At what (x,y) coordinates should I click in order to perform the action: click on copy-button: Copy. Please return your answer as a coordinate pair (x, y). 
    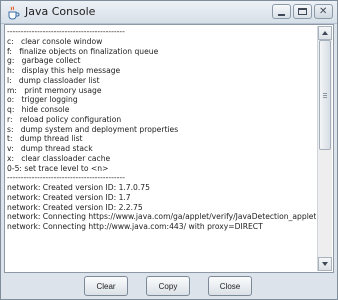
    Looking at the image, I should click on (168, 286).